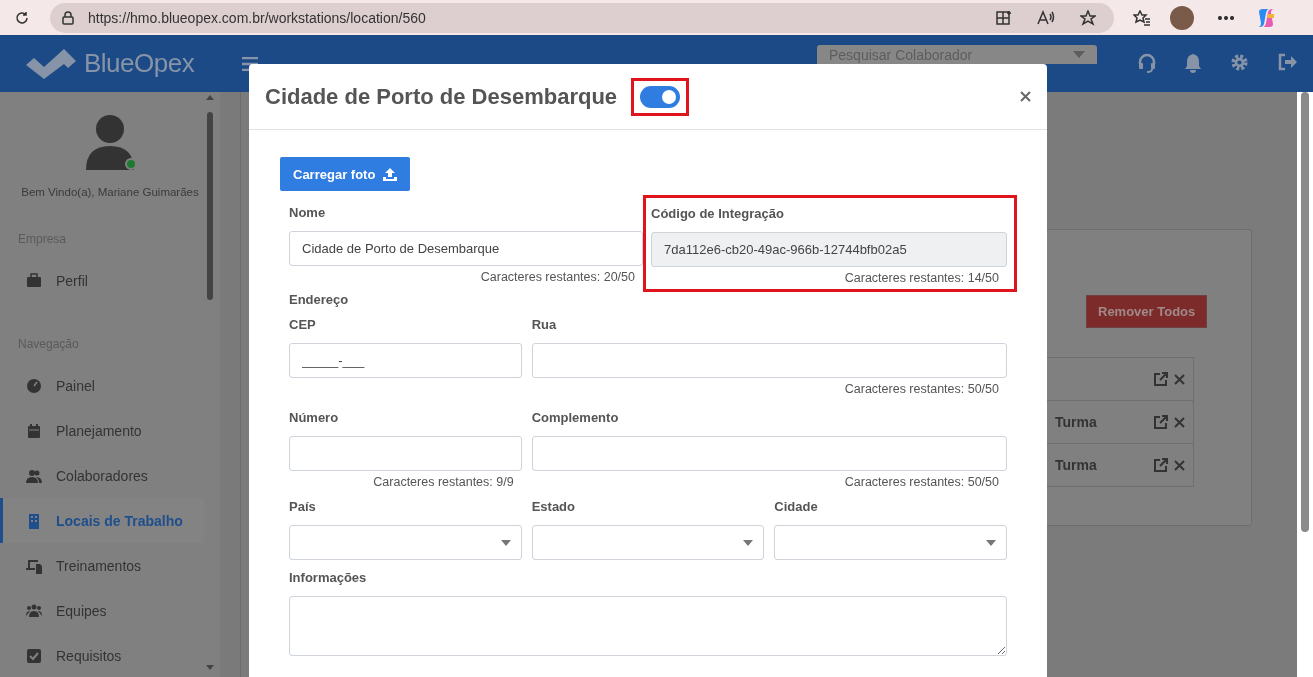 This screenshot has width=1313, height=677. I want to click on welcome-text: Bem Vindo(a), Mariane Guimarães, so click(110, 192).